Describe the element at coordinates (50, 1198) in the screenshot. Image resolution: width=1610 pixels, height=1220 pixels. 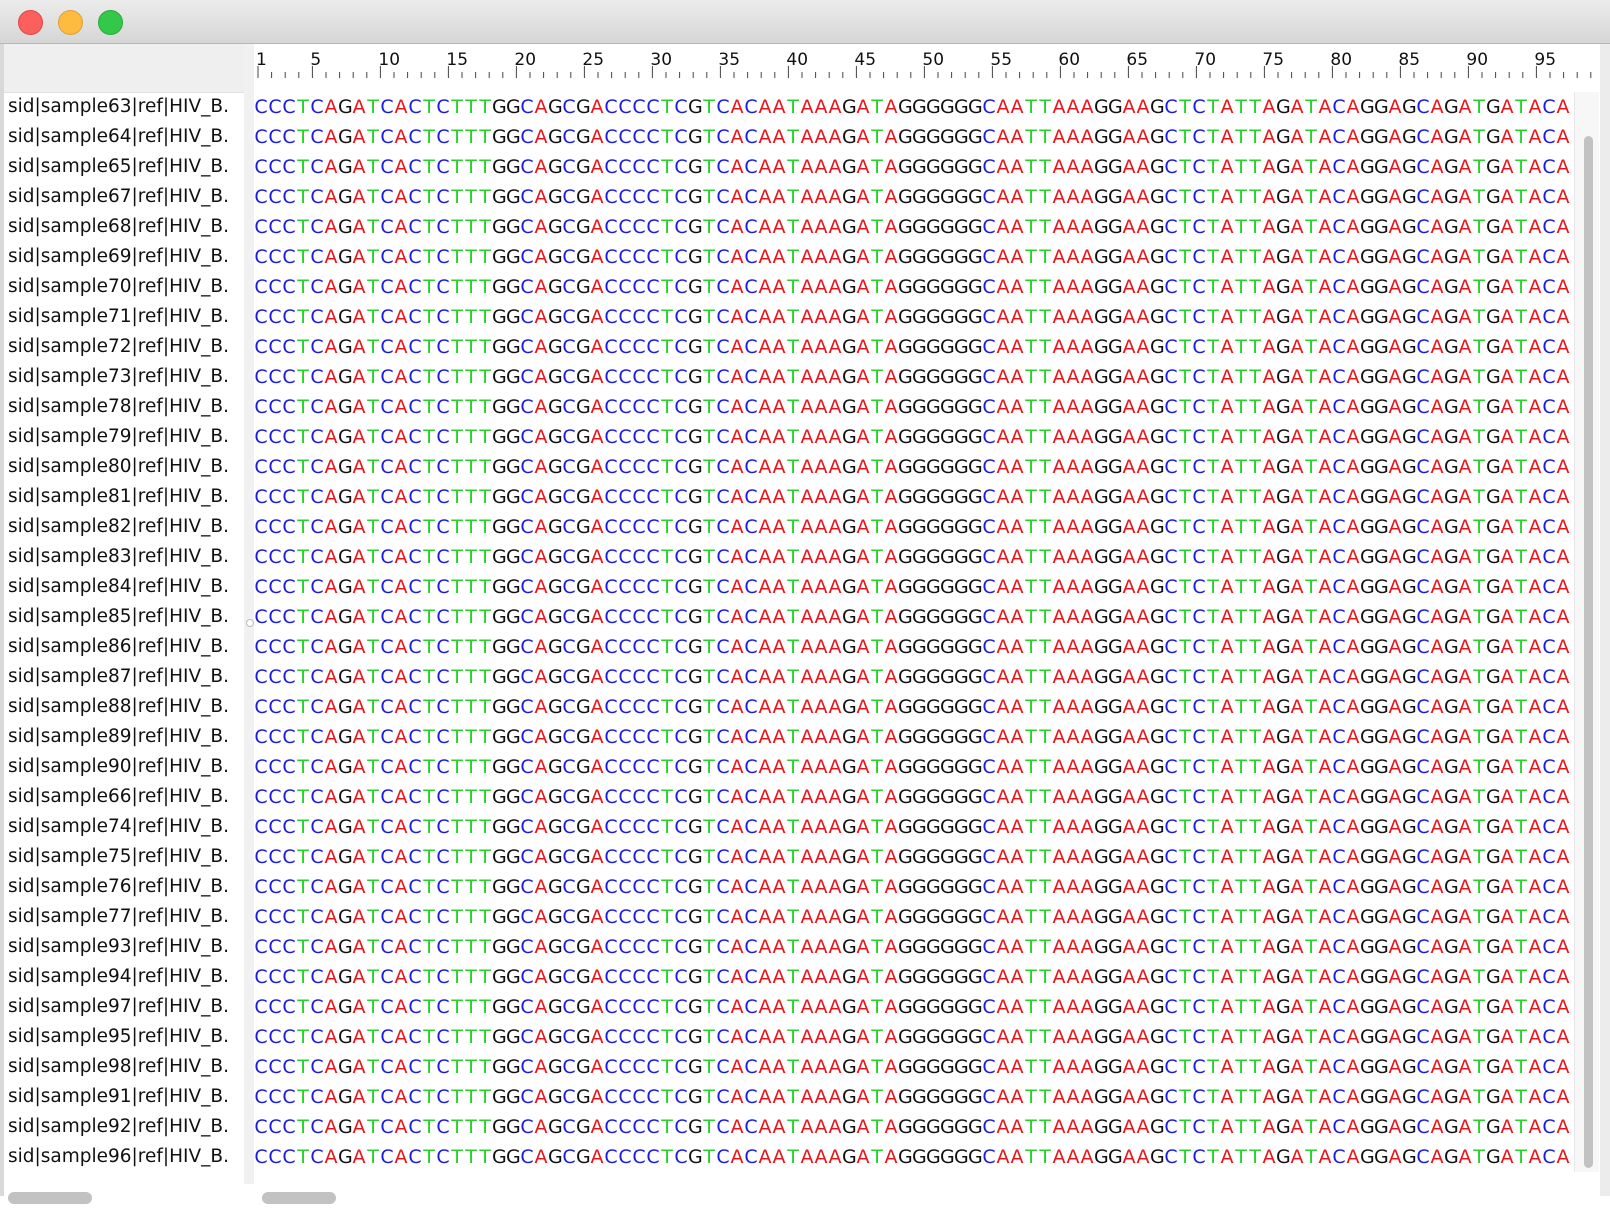
I see `names-horizontal-scrollbar-thumb` at that location.